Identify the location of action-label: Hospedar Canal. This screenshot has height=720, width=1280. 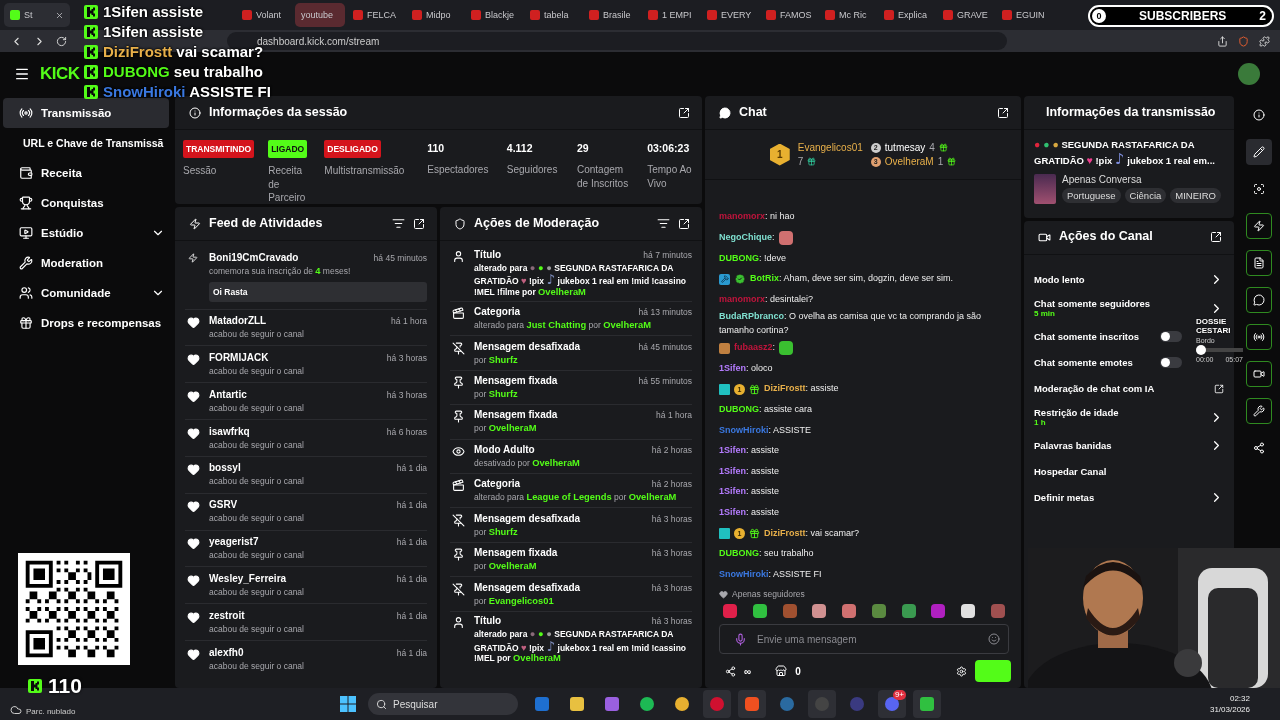
(1129, 472).